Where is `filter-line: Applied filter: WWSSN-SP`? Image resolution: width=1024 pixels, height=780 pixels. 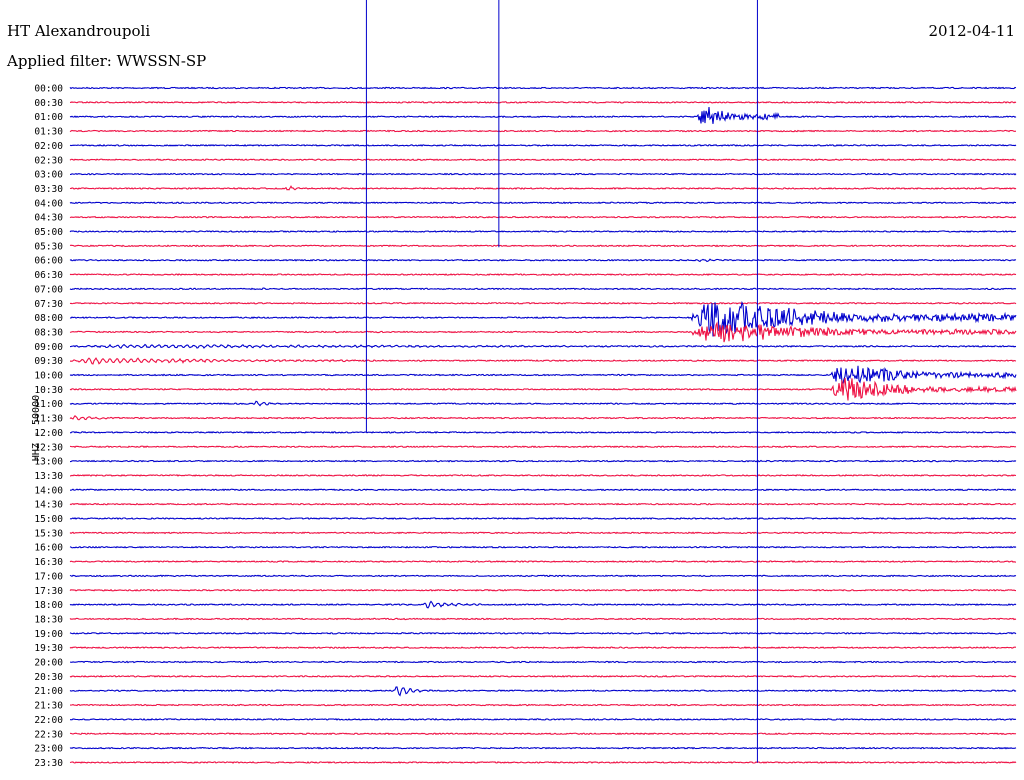
filter-line: Applied filter: WWSSN-SP is located at coordinates (106, 61).